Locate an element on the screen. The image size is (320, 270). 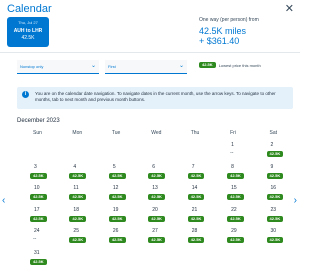
calendar-day-cell: 13 42.5K is located at coordinates (154, 196).